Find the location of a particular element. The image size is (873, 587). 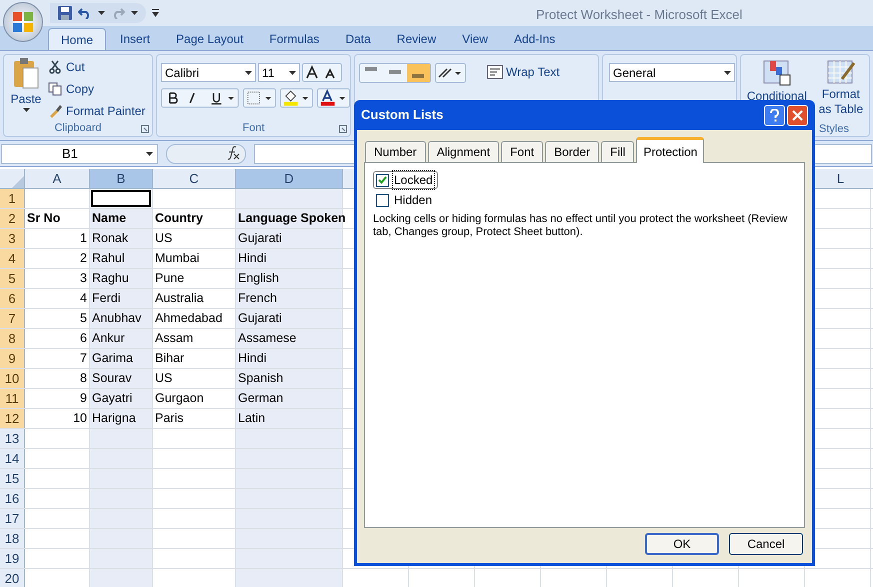

table-cell: Name is located at coordinates (121, 218).